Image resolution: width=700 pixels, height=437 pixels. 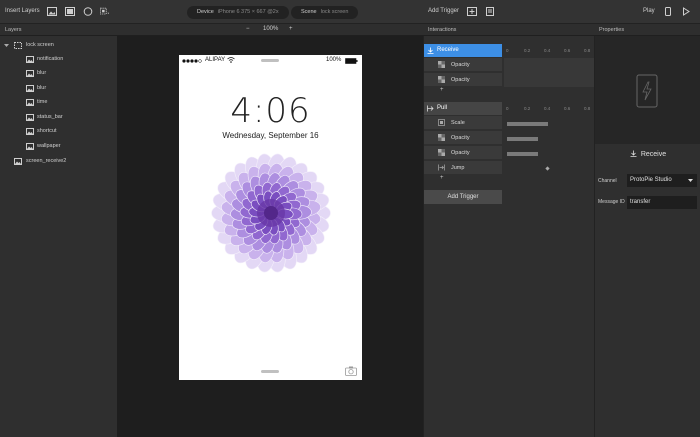 What do you see at coordinates (651, 180) in the screenshot?
I see `channel-value: ProtoPie Studio` at bounding box center [651, 180].